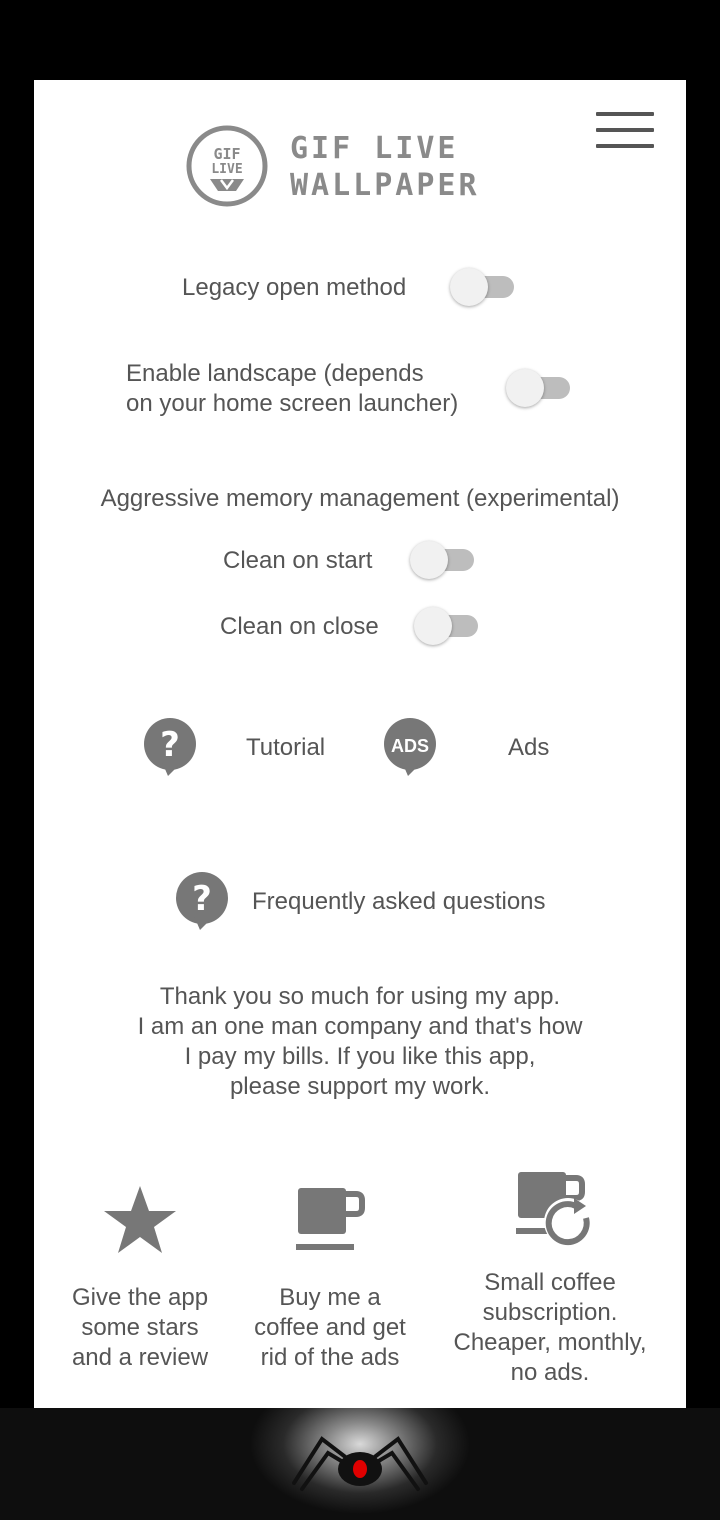 This screenshot has height=1520, width=720. Describe the element at coordinates (226, 154) in the screenshot. I see `logo-badge-line1: GIF` at that location.